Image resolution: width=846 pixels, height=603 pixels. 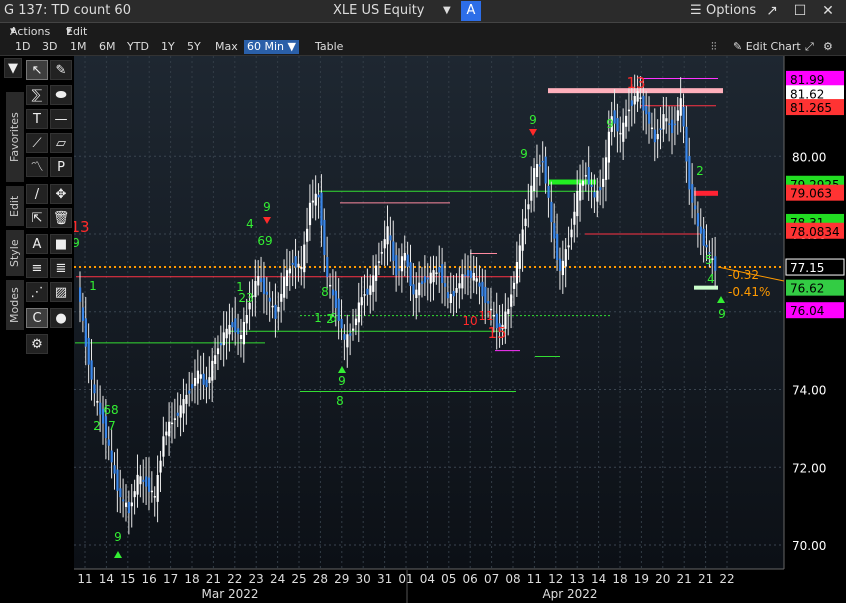 What do you see at coordinates (37, 318) in the screenshot?
I see `magnet-icon: C` at bounding box center [37, 318].